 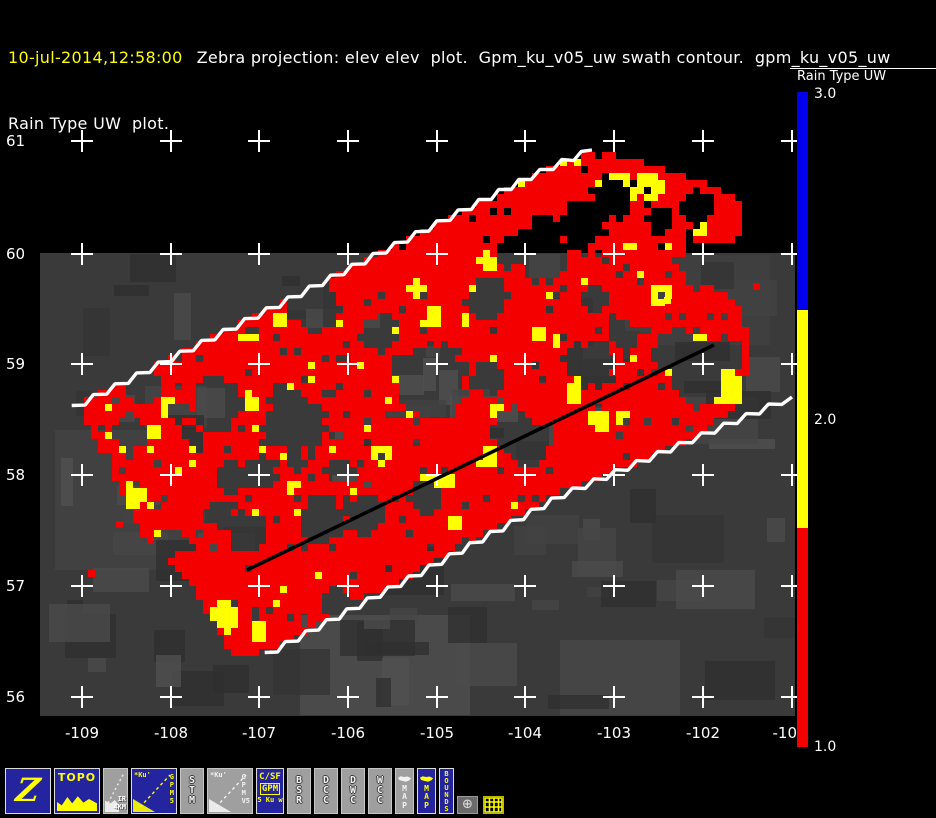 What do you see at coordinates (77, 803) in the screenshot?
I see `mountain-icon` at bounding box center [77, 803].